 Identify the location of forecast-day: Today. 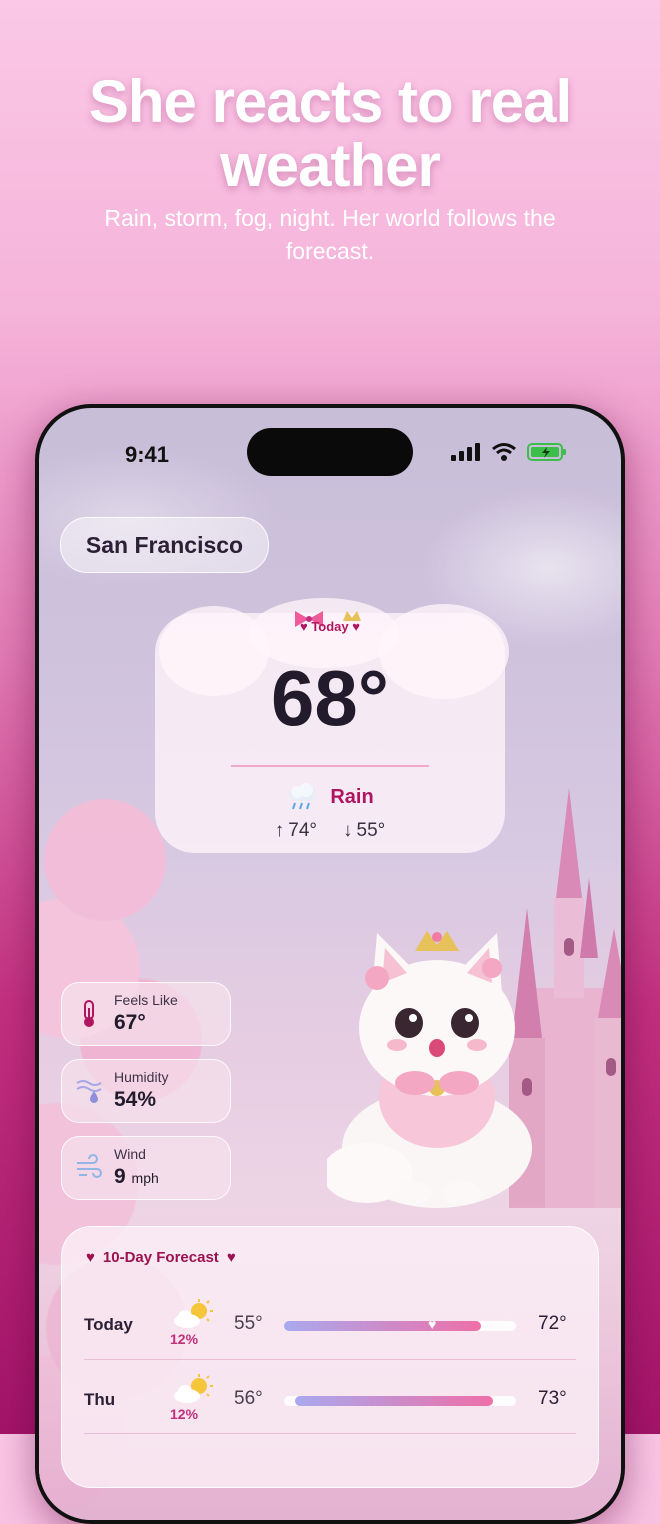
(108, 1324).